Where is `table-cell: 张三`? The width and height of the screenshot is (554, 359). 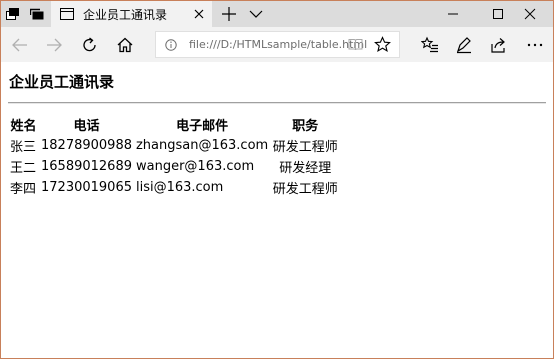 table-cell: 张三 is located at coordinates (23, 147).